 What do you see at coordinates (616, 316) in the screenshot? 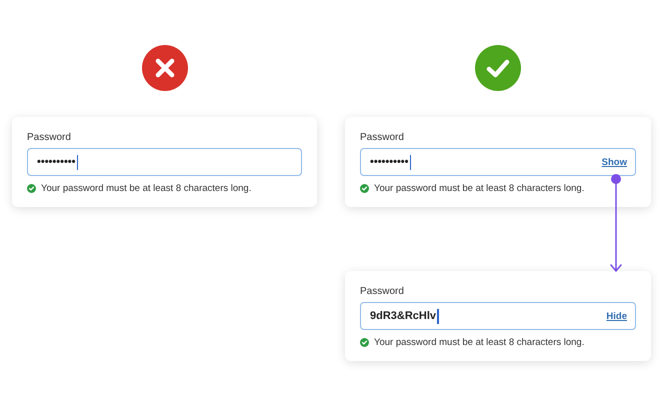
I see `toggle-link: Hide` at bounding box center [616, 316].